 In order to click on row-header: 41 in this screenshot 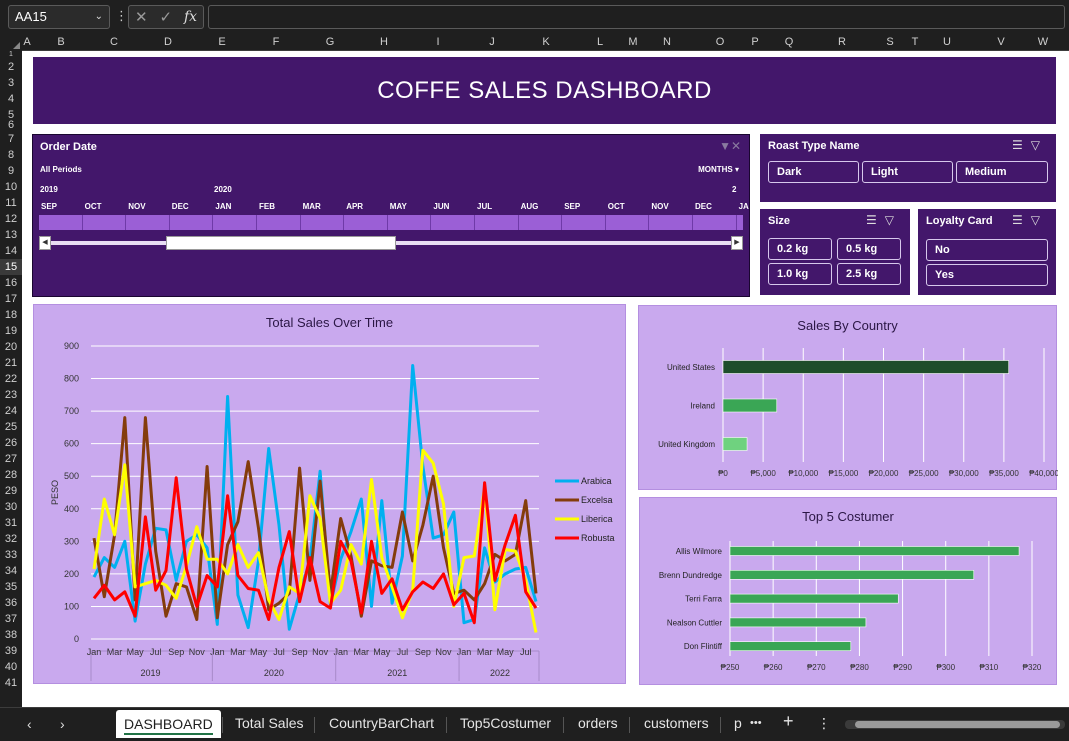, I will do `click(11, 683)`.